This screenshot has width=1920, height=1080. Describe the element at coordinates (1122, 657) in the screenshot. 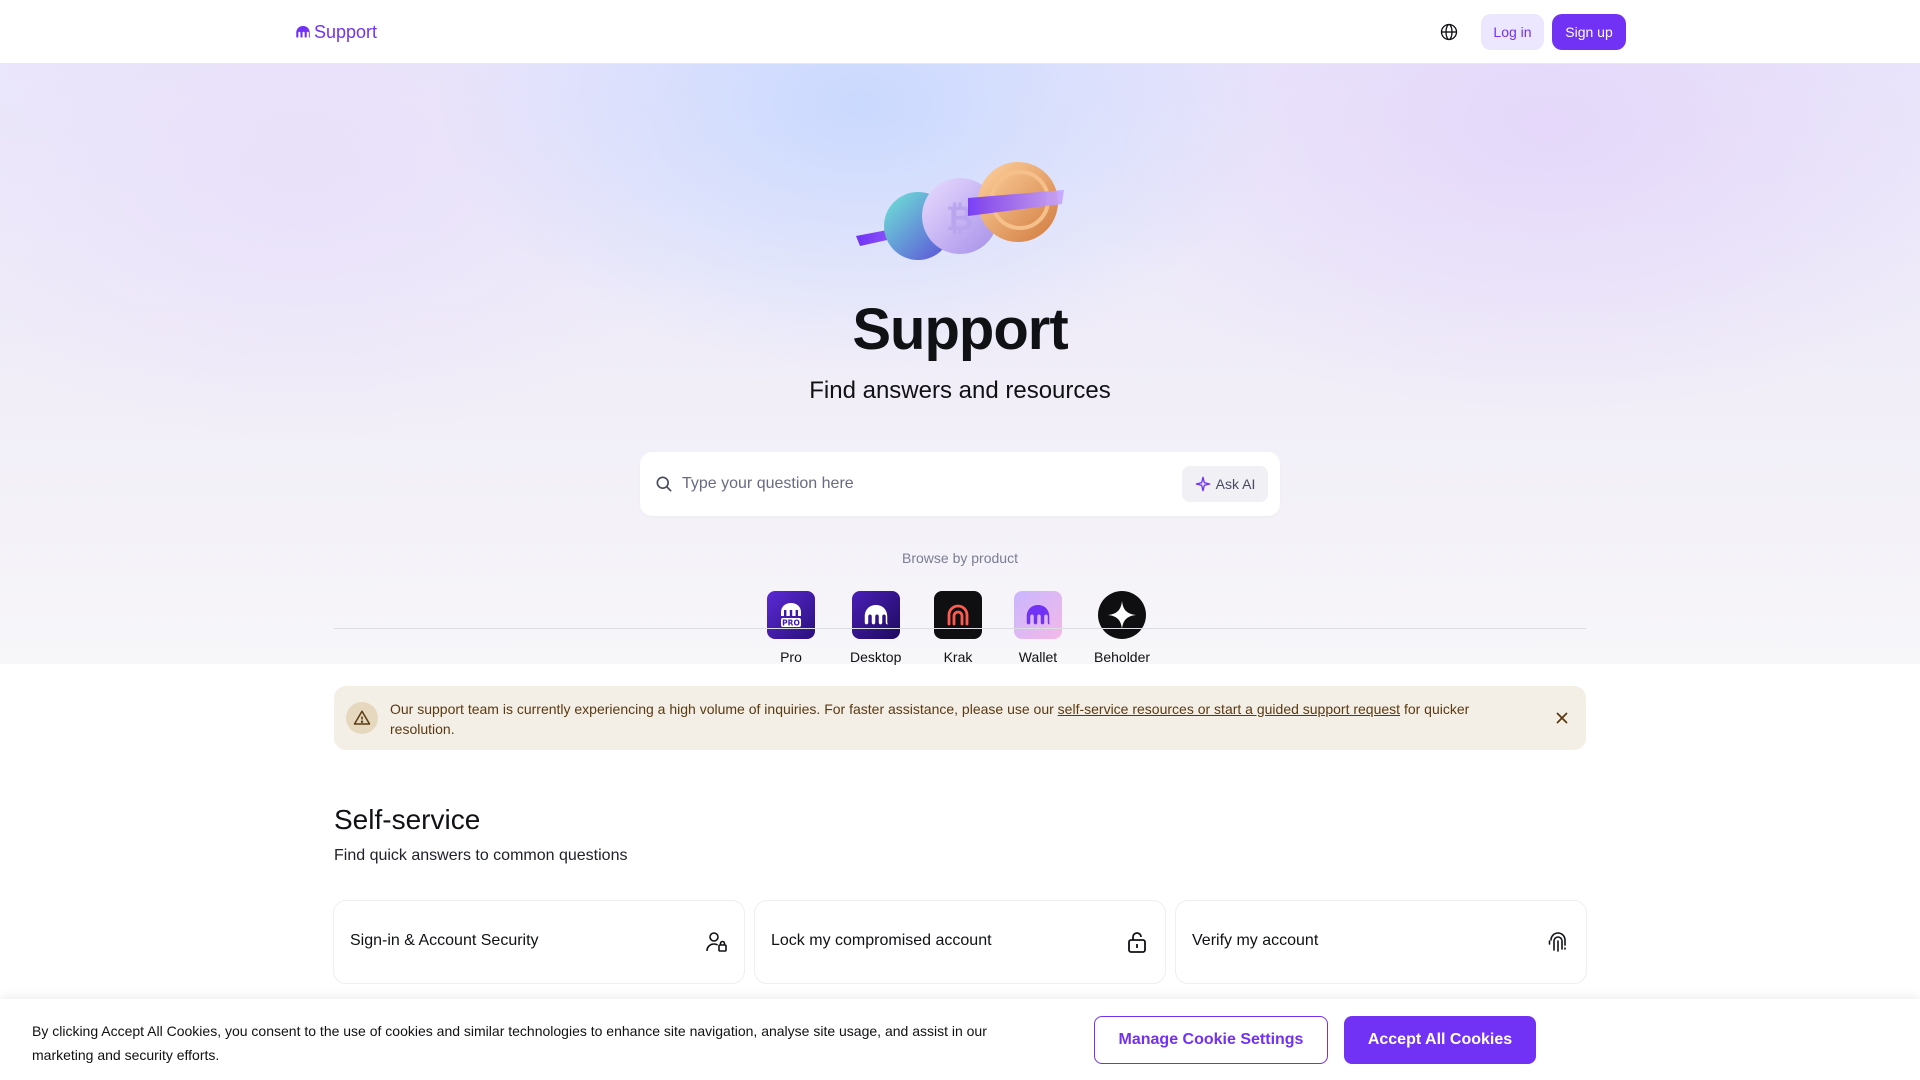

I see `product-label: Beholder` at that location.